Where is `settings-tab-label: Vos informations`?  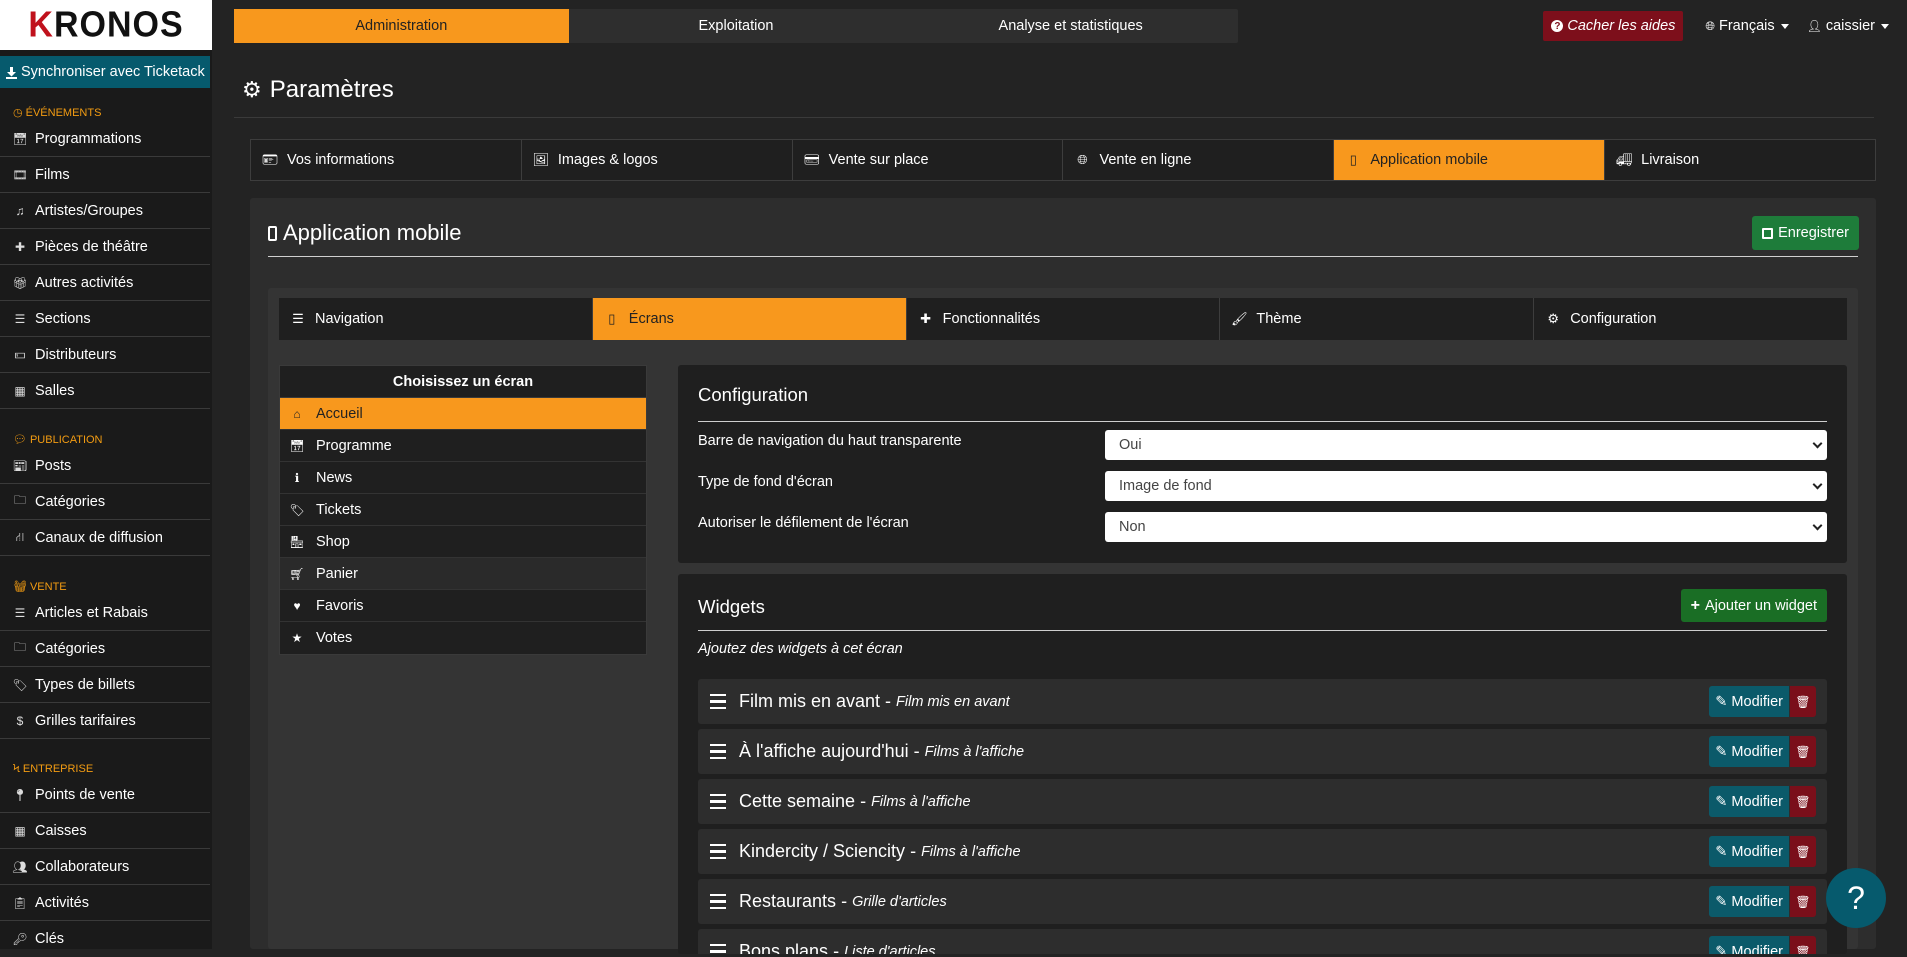 settings-tab-label: Vos informations is located at coordinates (341, 160).